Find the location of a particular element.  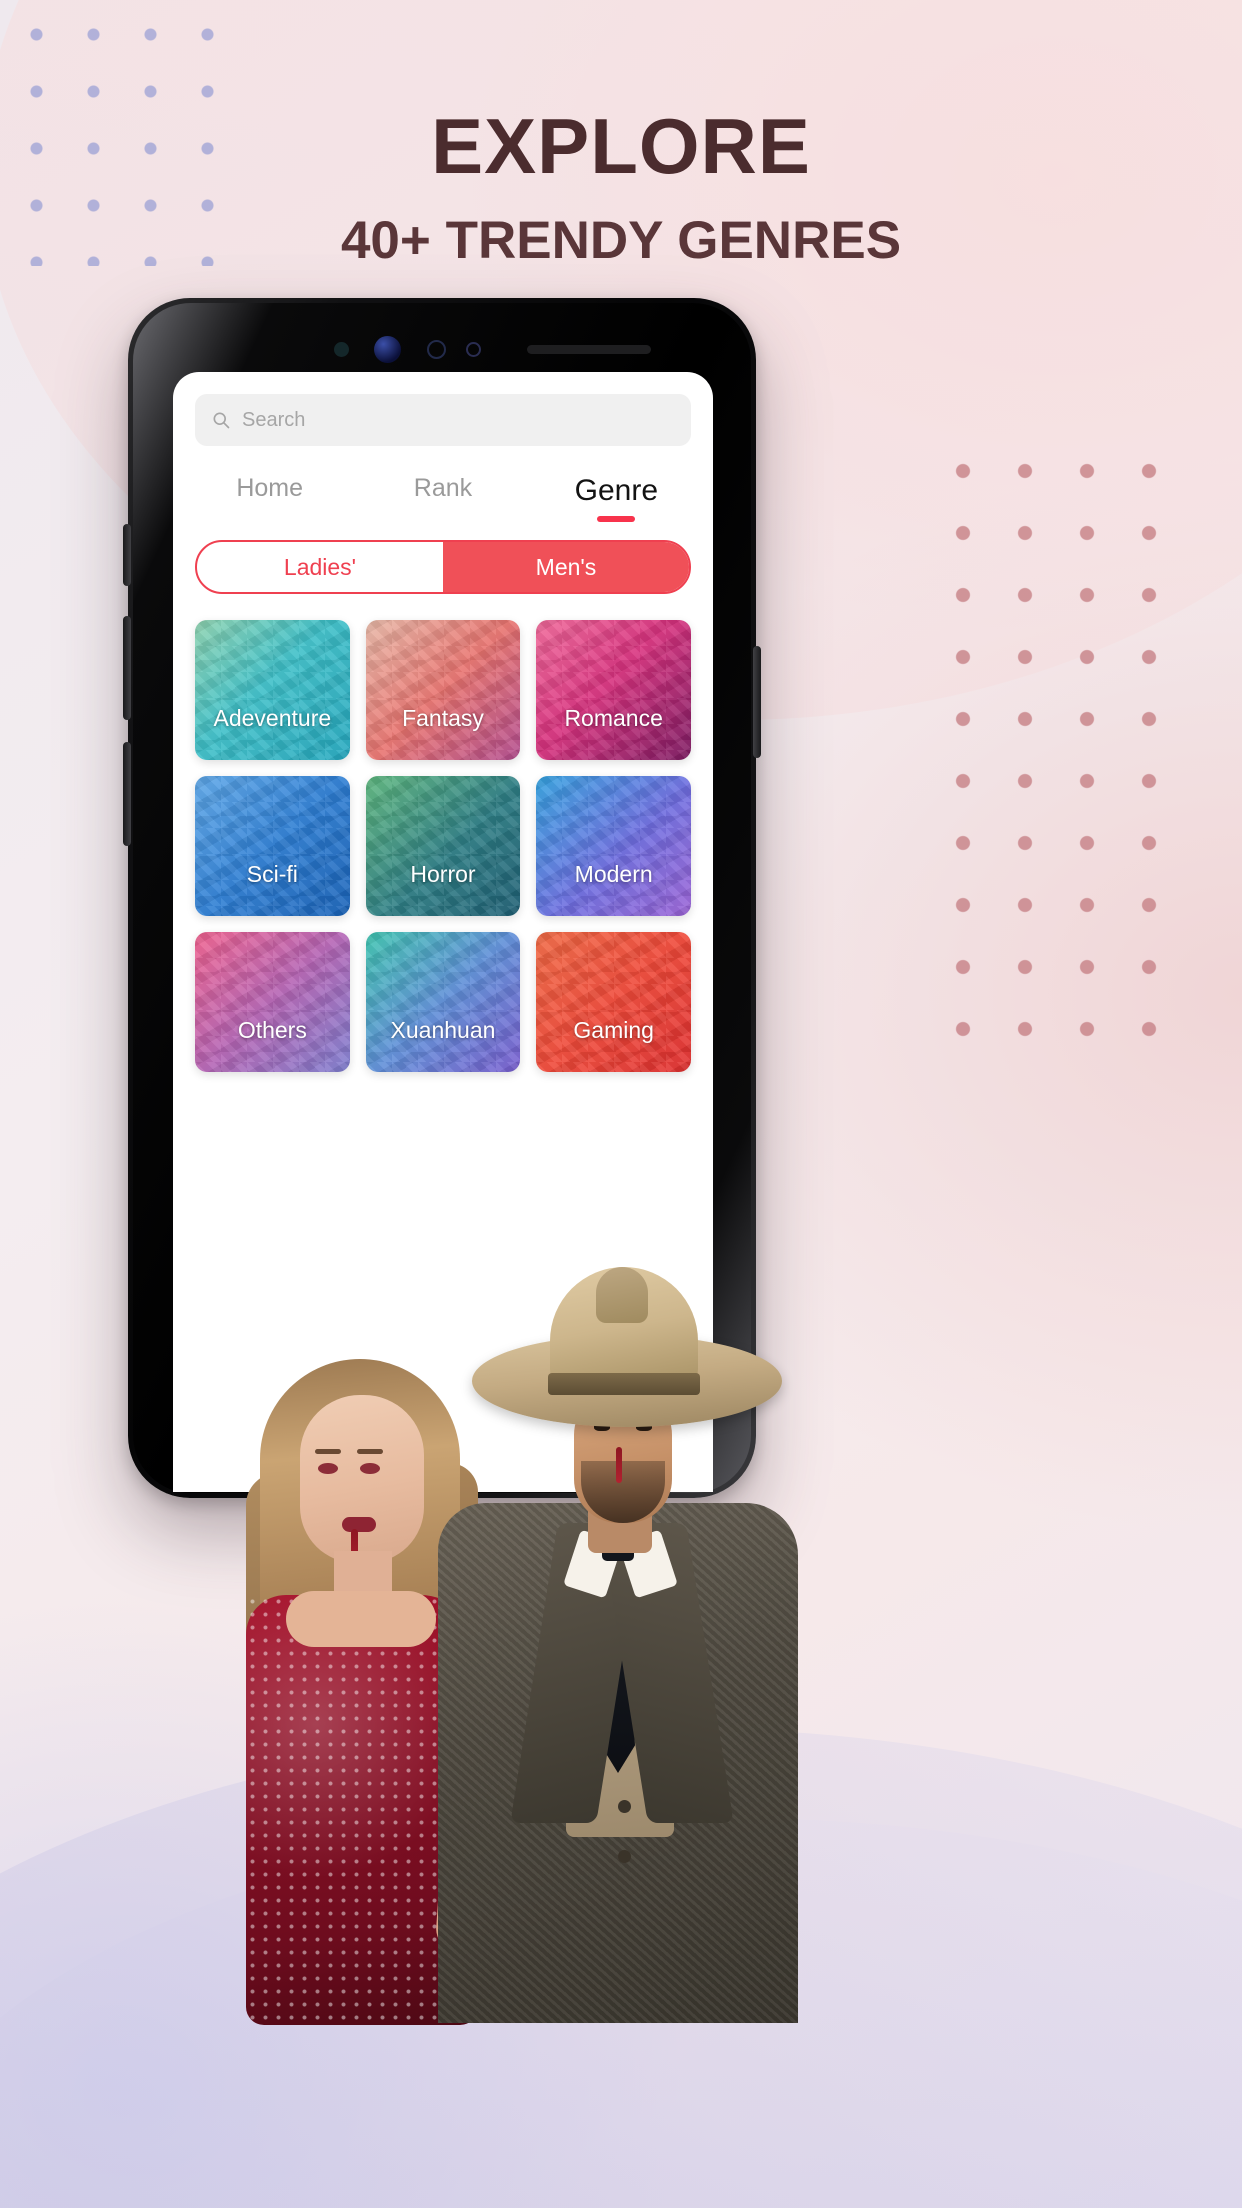

iris-scanner-icon is located at coordinates (436, 349).